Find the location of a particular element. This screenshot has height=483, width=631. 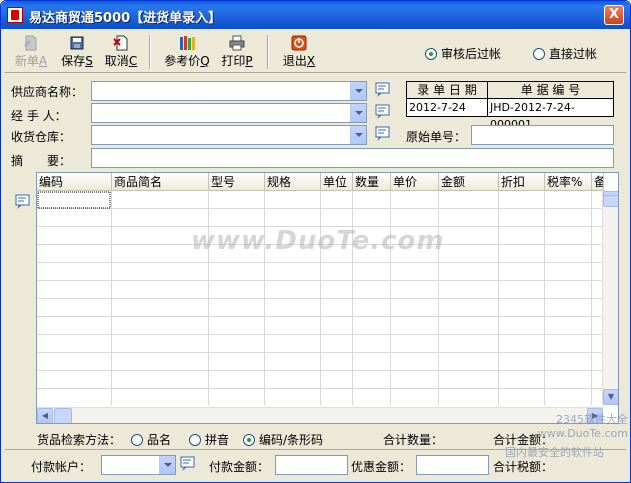

search-by-pinyin-option: 拼音 is located at coordinates (209, 439).